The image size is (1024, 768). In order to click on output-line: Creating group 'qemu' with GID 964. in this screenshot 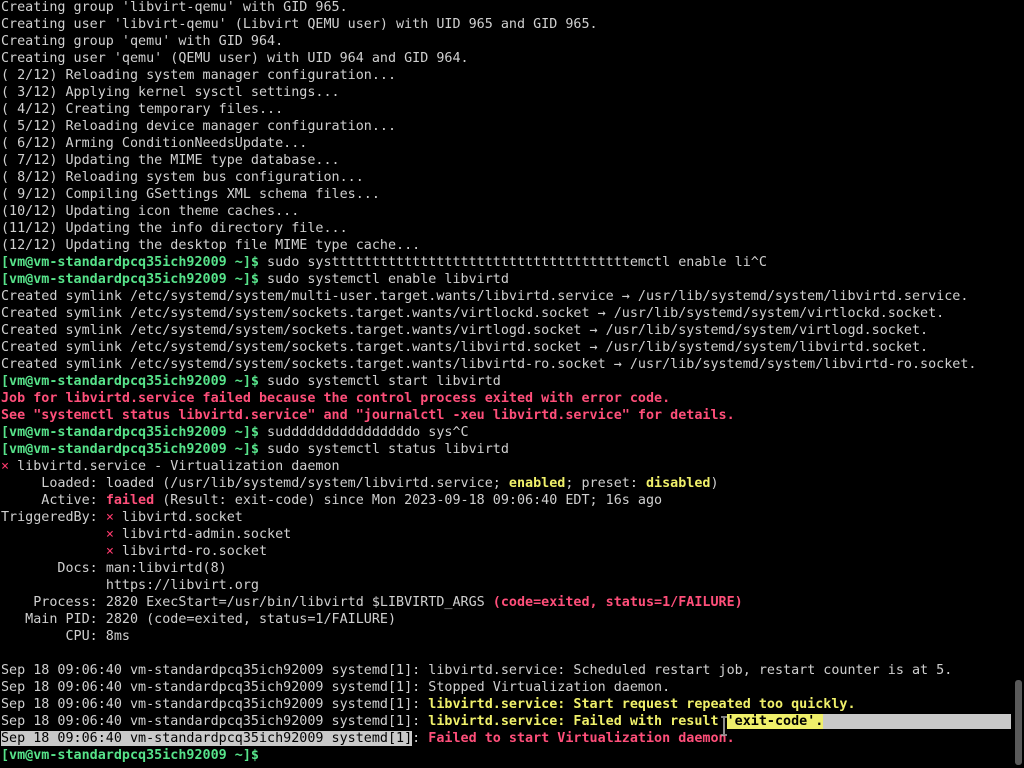, I will do `click(142, 41)`.